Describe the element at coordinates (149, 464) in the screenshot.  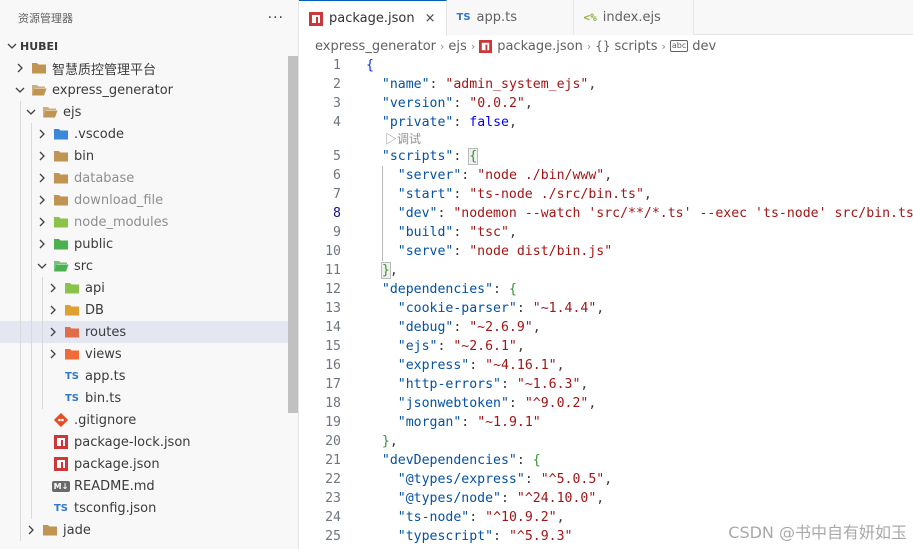
I see `file-package-json: package.json` at that location.